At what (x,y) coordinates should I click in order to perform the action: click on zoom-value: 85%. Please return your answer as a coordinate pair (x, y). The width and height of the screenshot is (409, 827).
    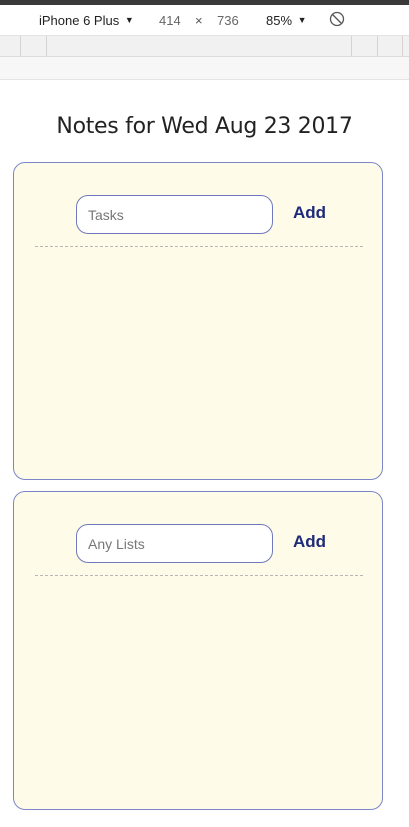
    Looking at the image, I should click on (279, 20).